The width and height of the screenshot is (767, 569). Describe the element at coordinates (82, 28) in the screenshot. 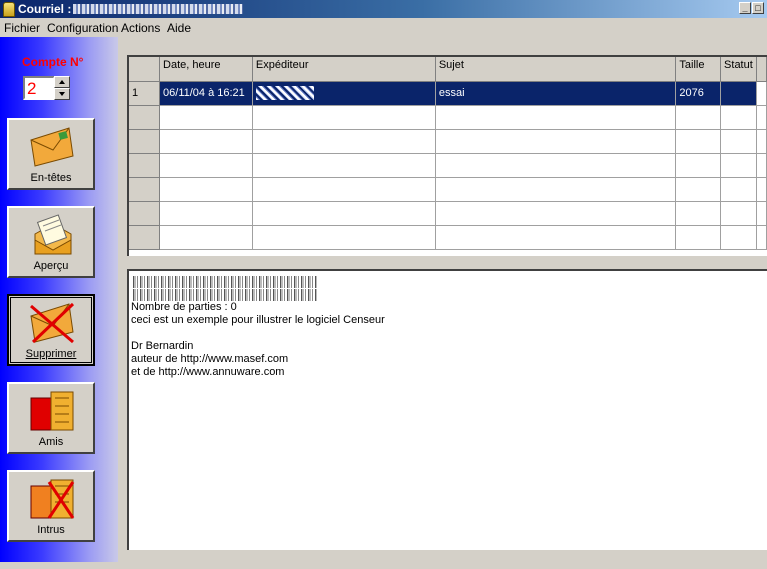

I see `menu-configuration: Configuration` at that location.